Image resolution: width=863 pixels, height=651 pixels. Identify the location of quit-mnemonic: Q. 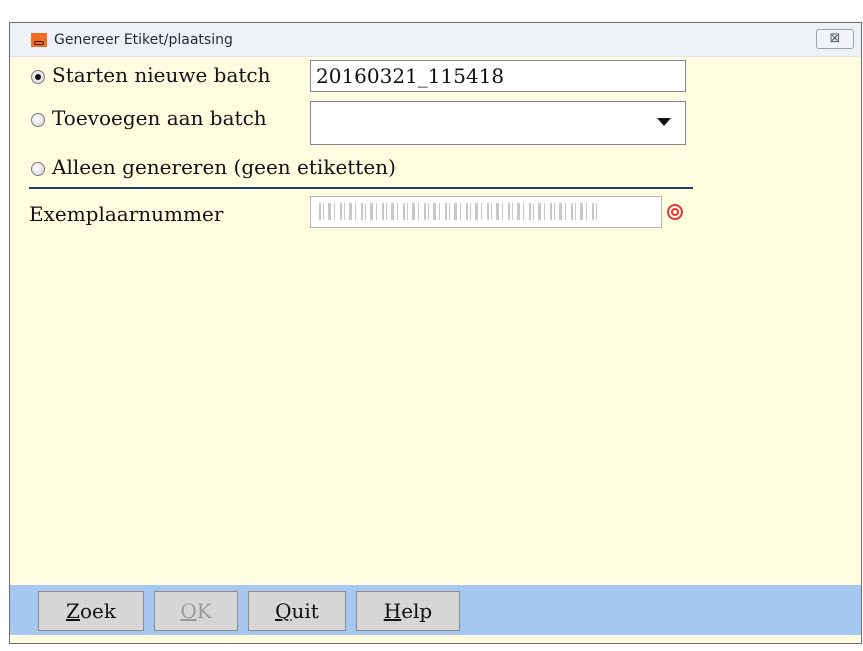
(283, 611).